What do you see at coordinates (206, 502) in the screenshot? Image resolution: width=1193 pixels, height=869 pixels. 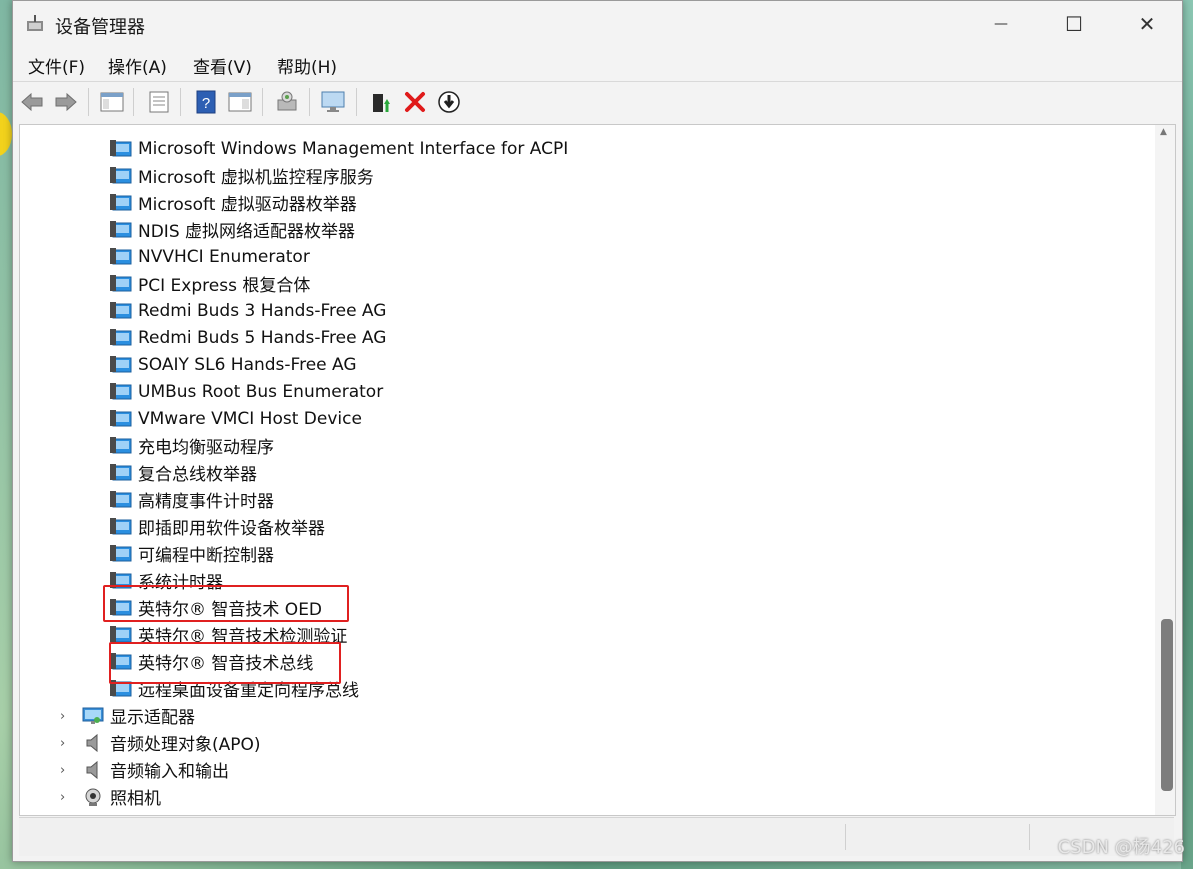 I see `tree-item-label: 高精度事件计时器` at bounding box center [206, 502].